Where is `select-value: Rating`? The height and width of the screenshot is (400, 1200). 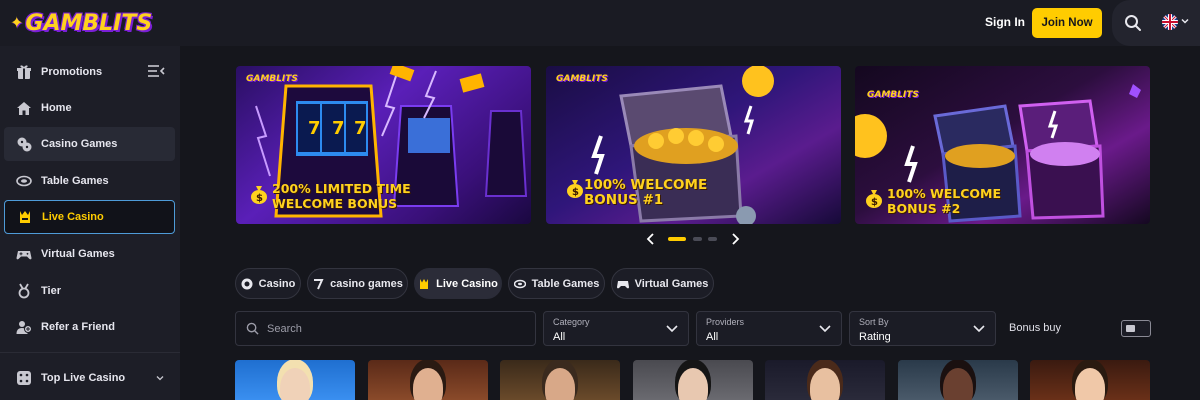
select-value: Rating is located at coordinates (875, 337).